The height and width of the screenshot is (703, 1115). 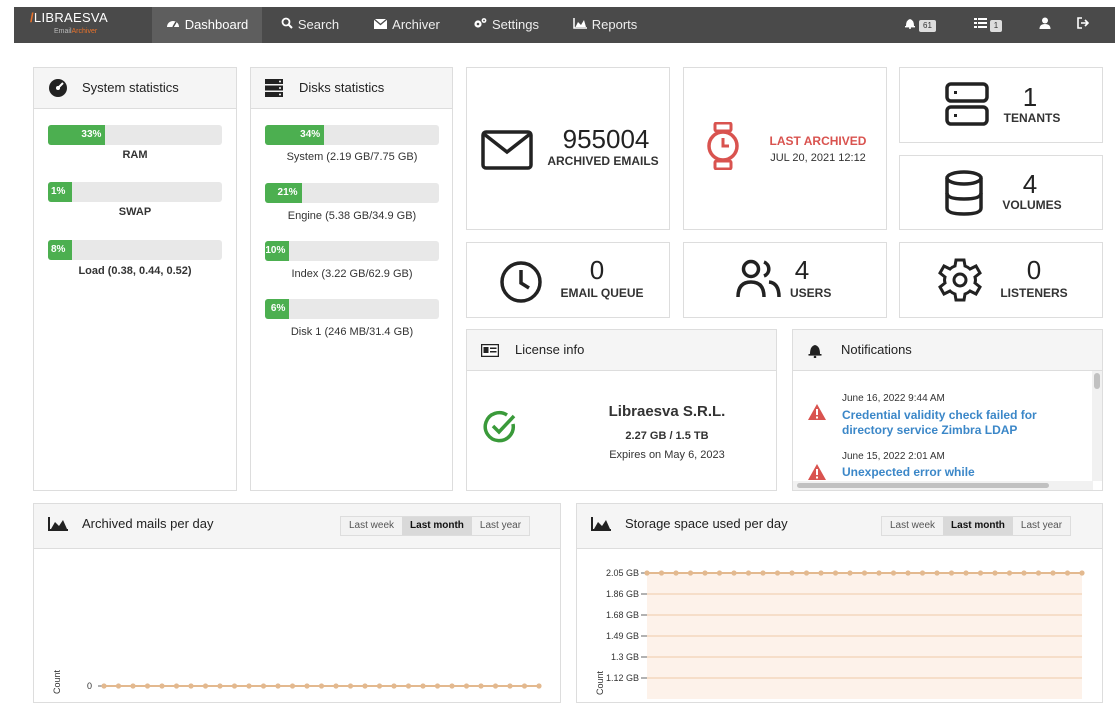 I want to click on last-archived-card: LAST ARCHIVED JUL 20, 2021 12:12, so click(x=785, y=148).